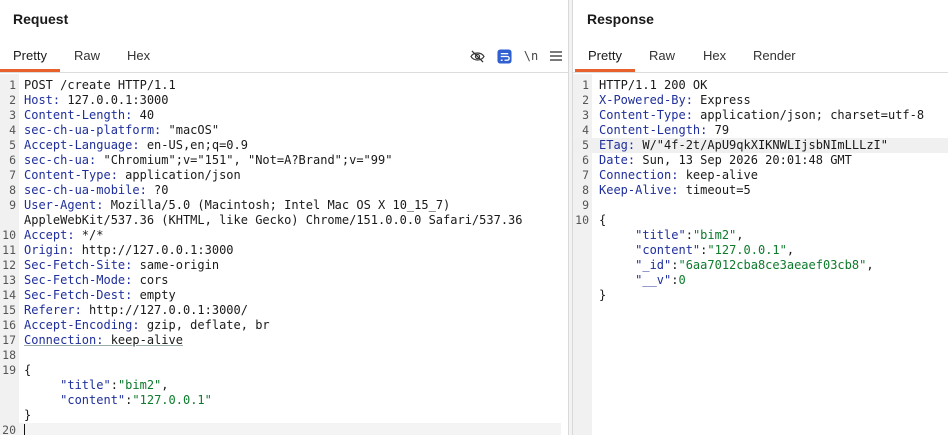 The image size is (948, 435). Describe the element at coordinates (682, 280) in the screenshot. I see `json-value: 0` at that location.